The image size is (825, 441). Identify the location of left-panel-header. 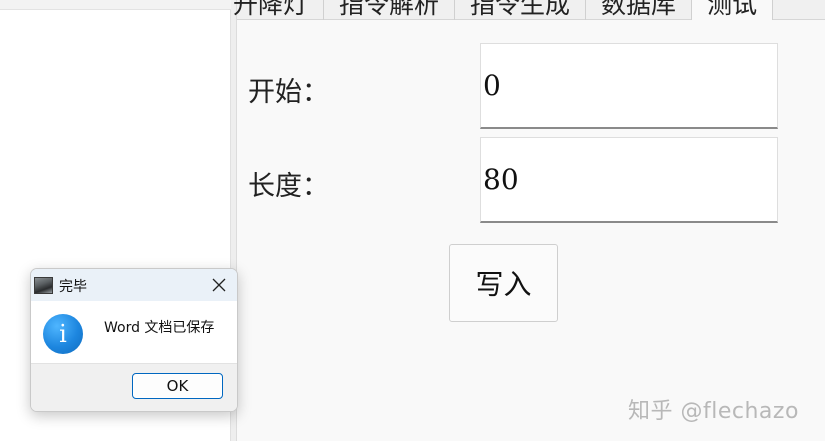
(115, 5).